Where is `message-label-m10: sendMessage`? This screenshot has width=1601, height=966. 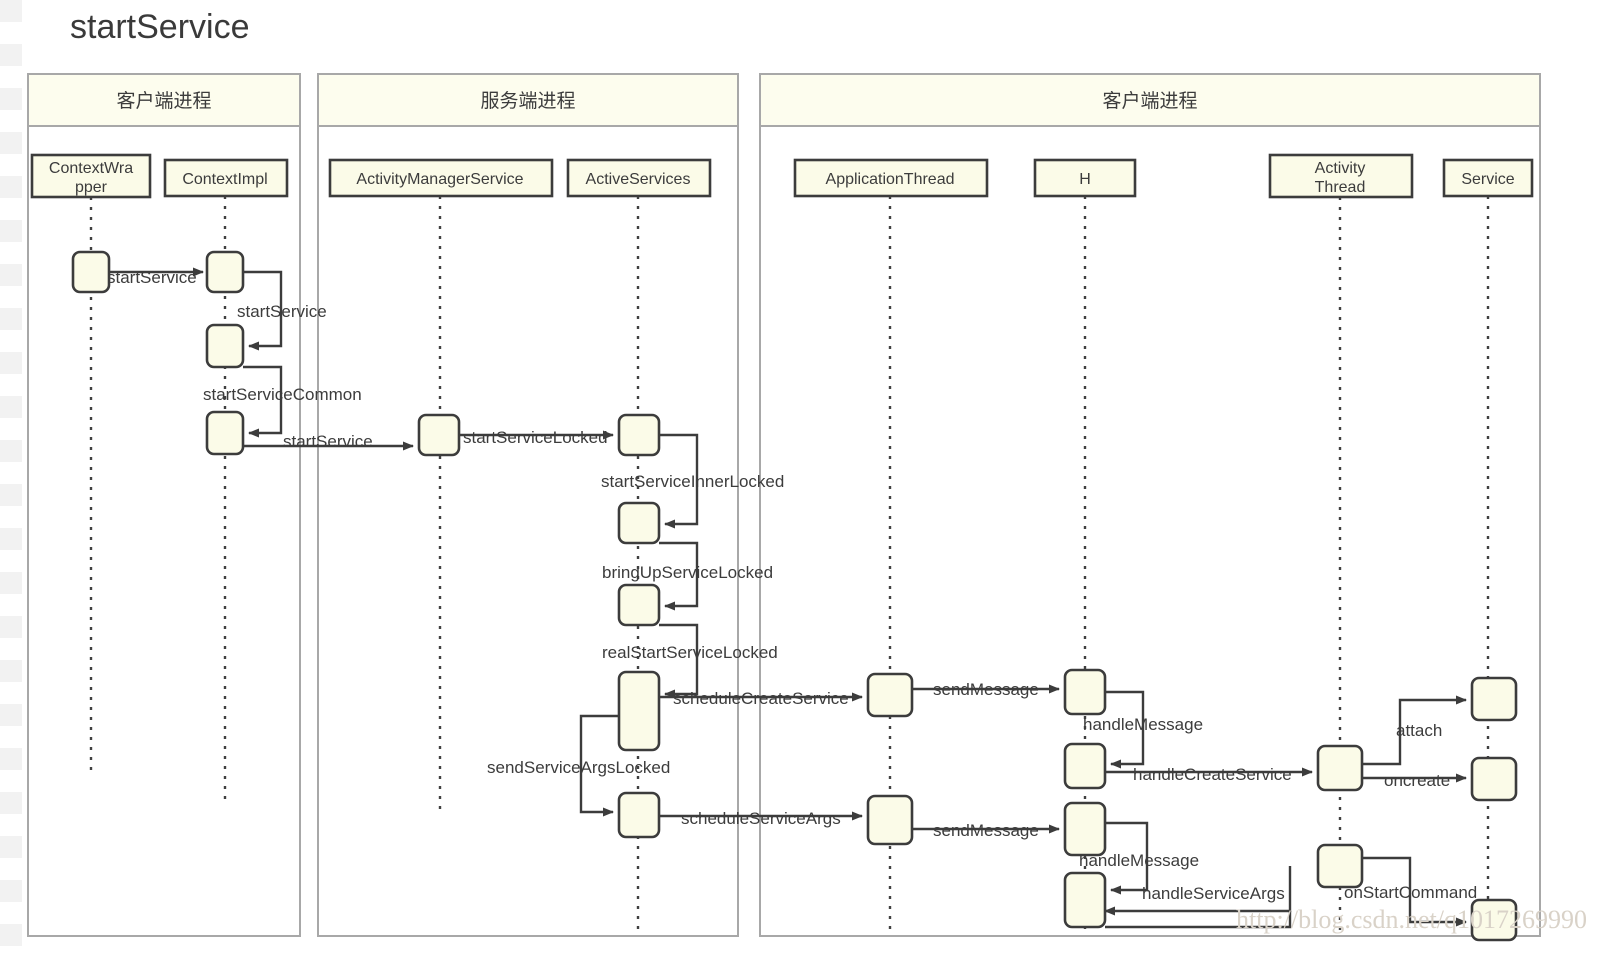
message-label-m10: sendMessage is located at coordinates (986, 689).